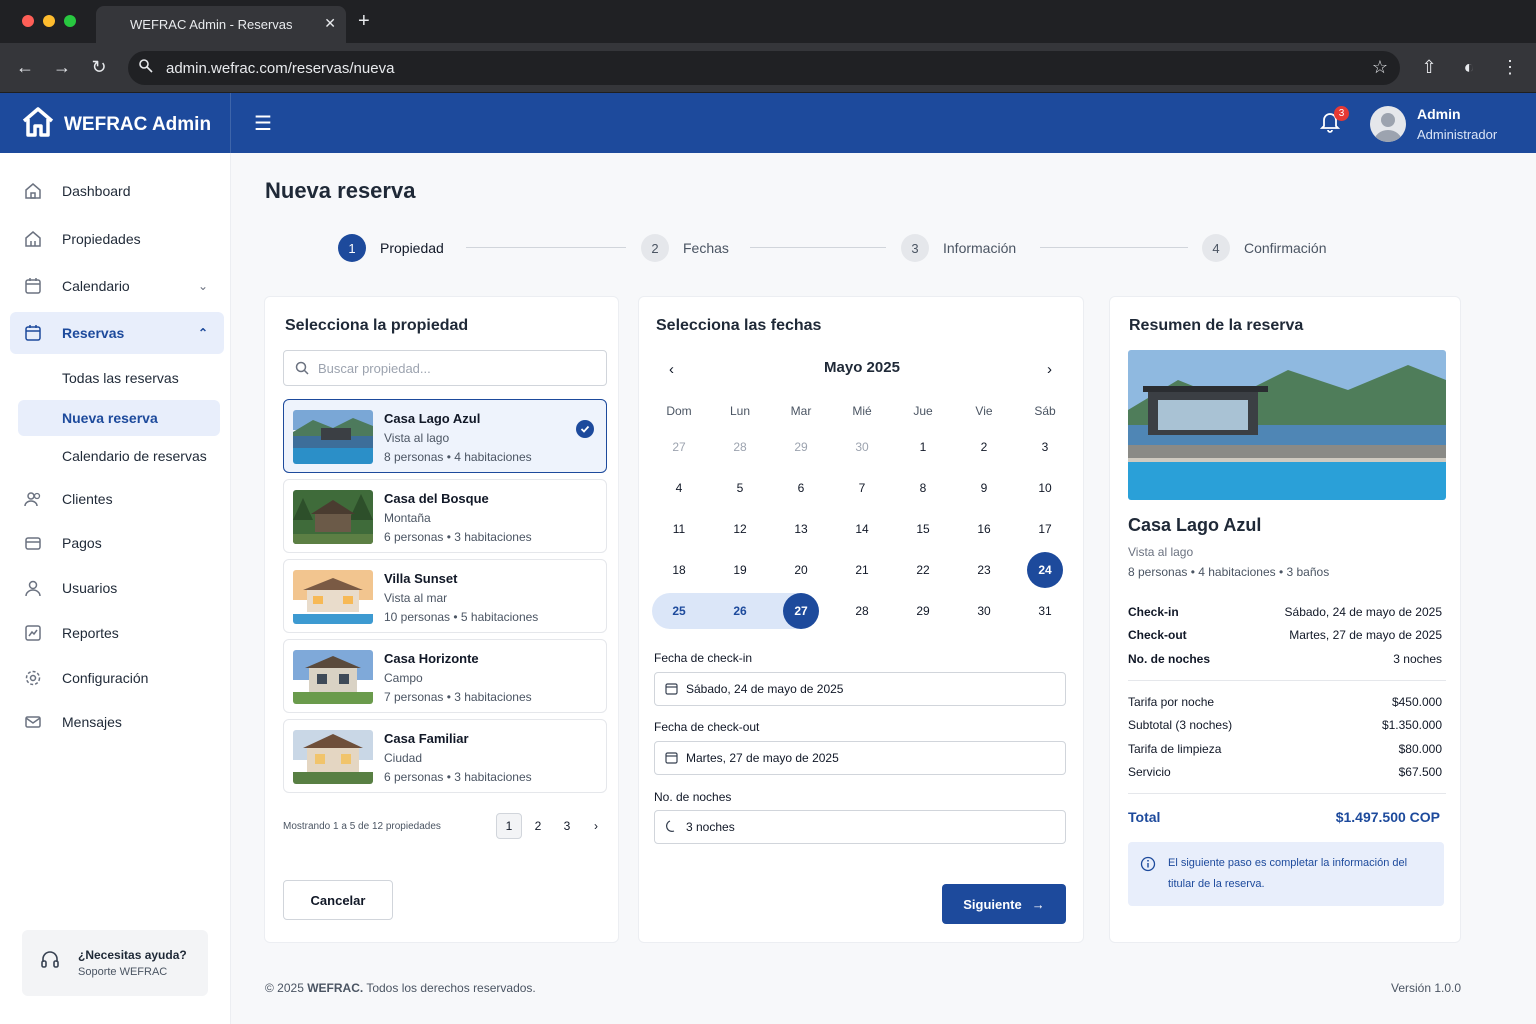 The height and width of the screenshot is (1024, 1536). What do you see at coordinates (679, 570) in the screenshot?
I see `calendar-day: 18` at bounding box center [679, 570].